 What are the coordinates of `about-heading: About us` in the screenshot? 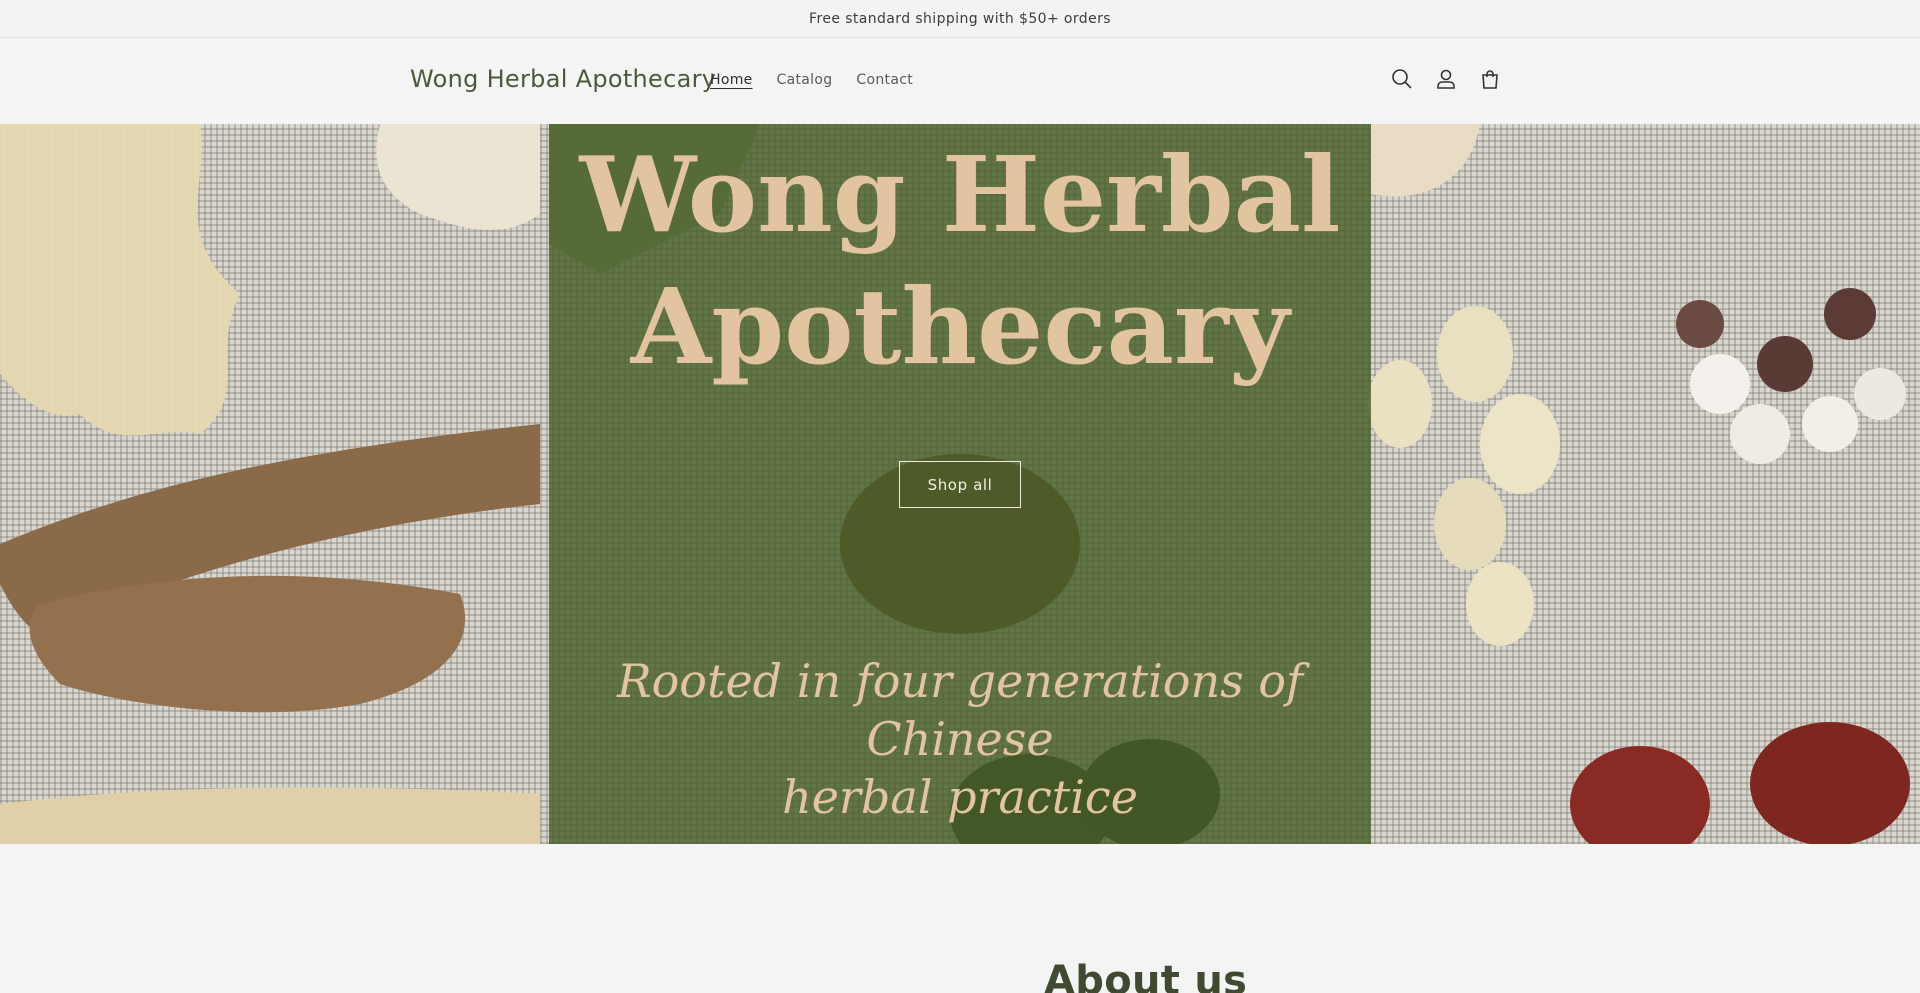 It's located at (1146, 975).